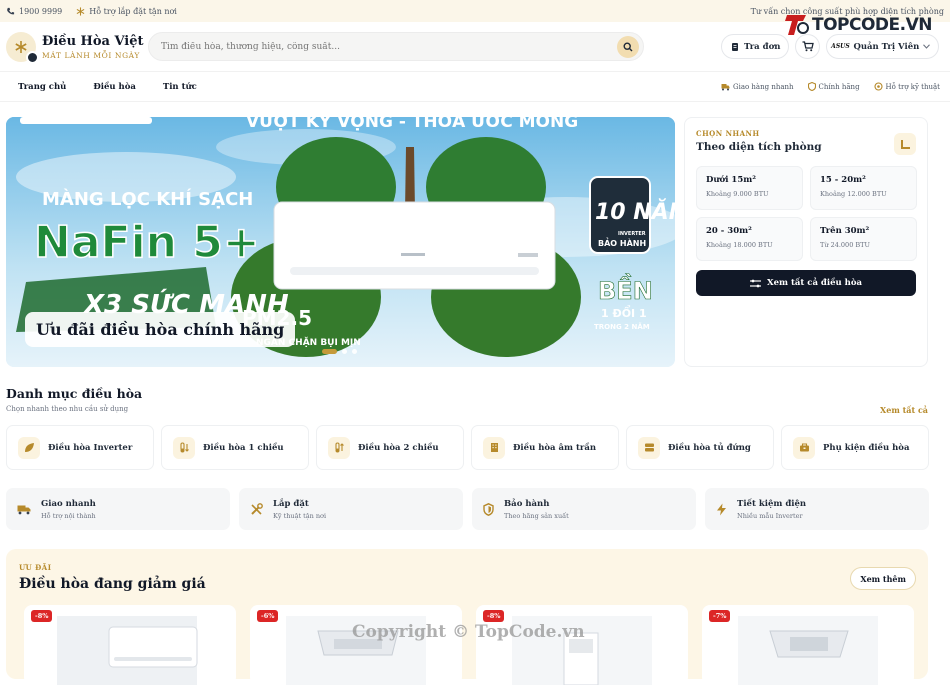  I want to click on sliders-icon, so click(755, 283).